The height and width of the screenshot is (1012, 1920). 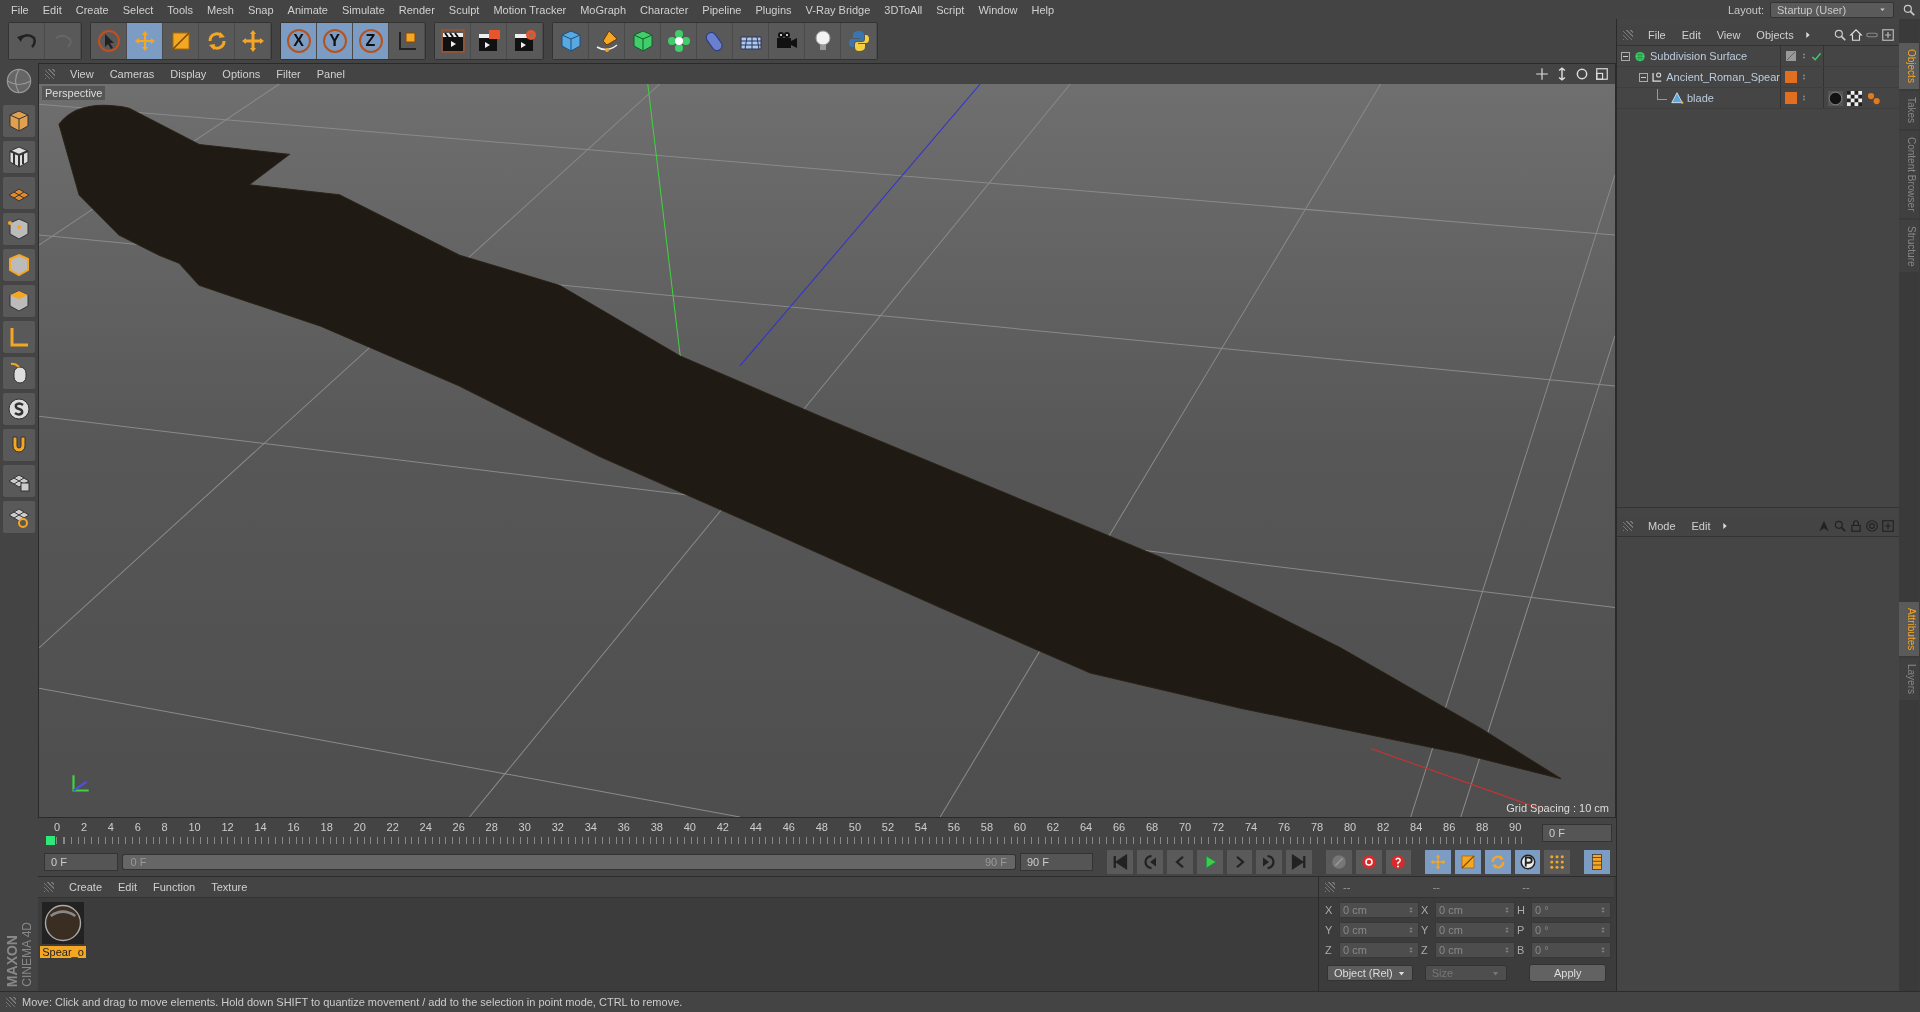 I want to click on grid-rotate-button, so click(x=19, y=517).